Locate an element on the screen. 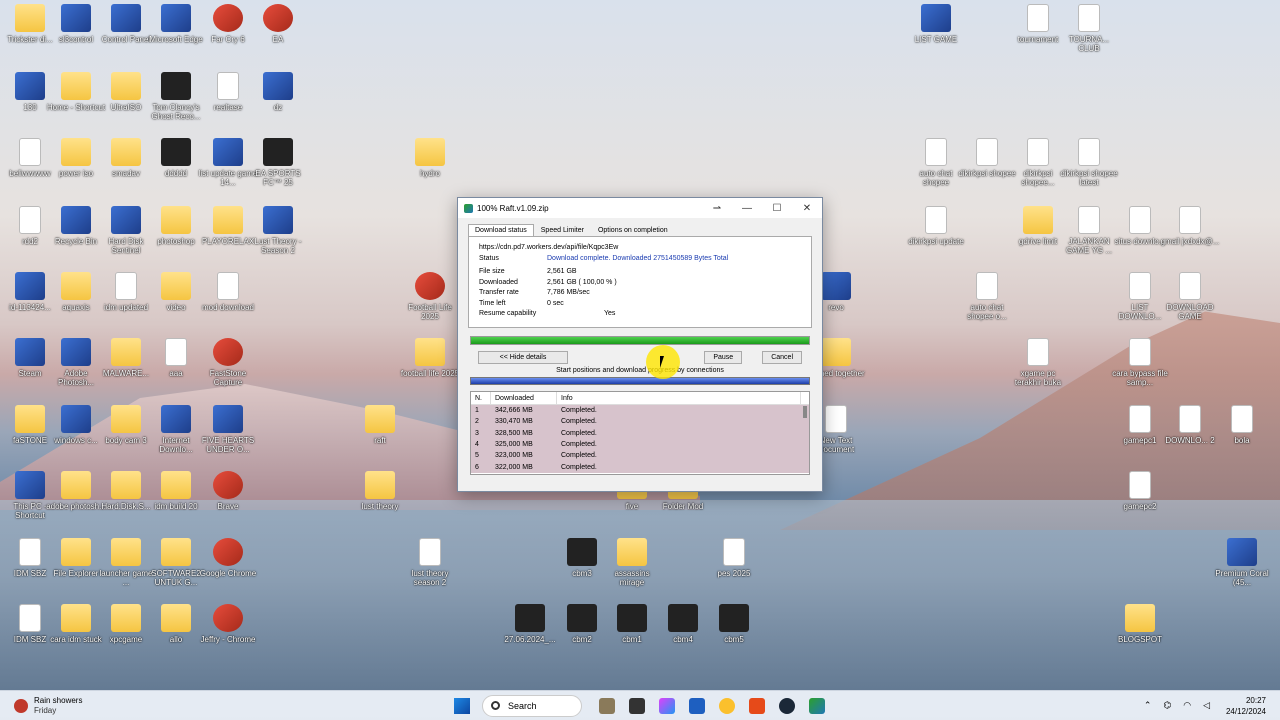 This screenshot has height=720, width=1280. table-row: 5 323,000 MB Completed. is located at coordinates (640, 455).